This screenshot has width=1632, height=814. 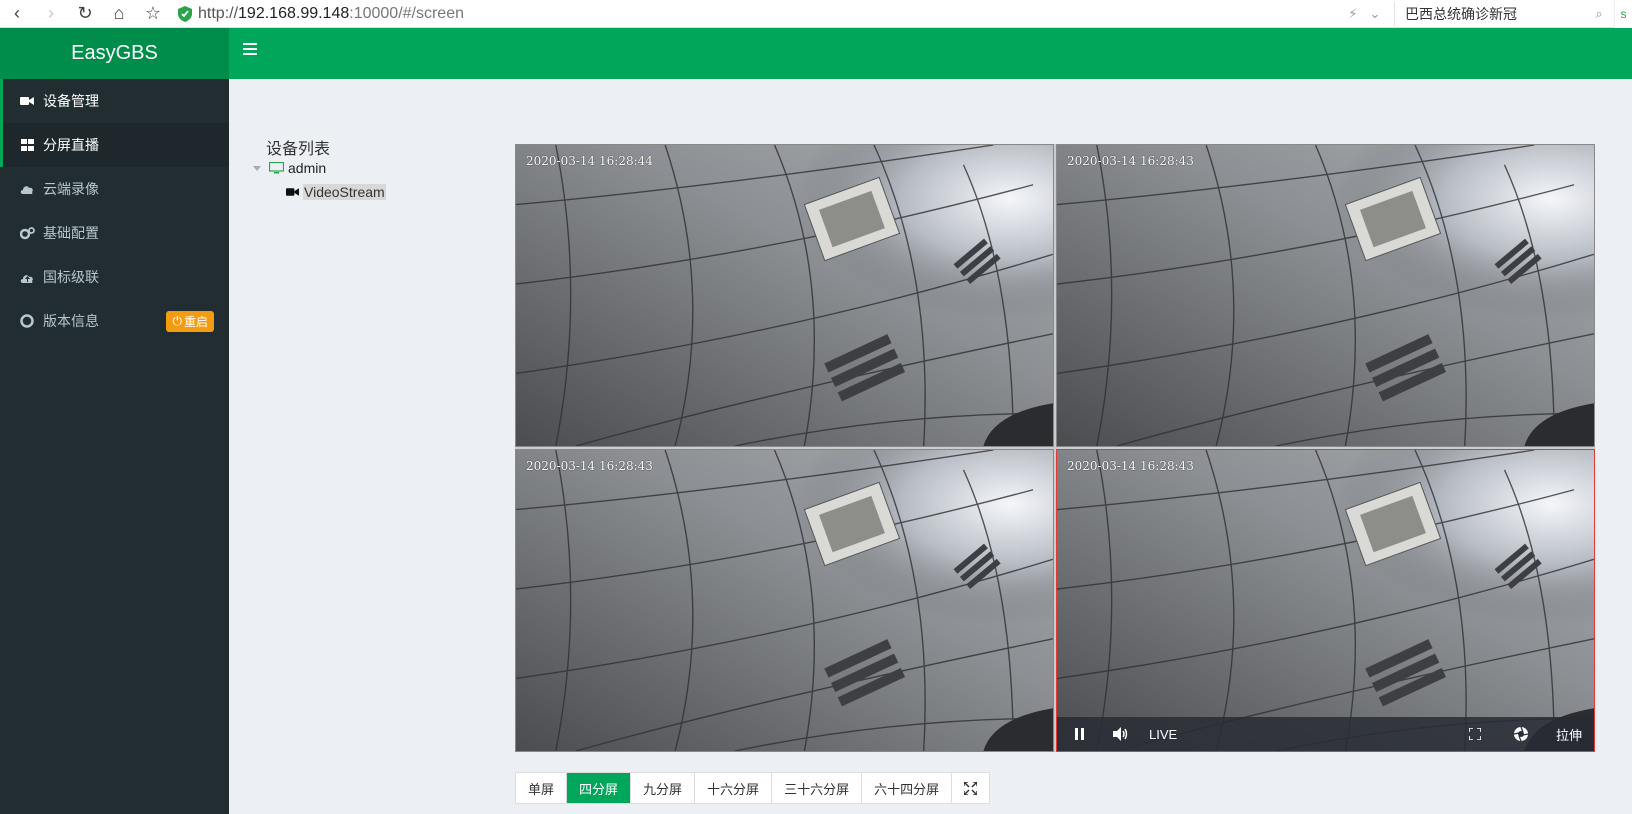 What do you see at coordinates (1375, 14) in the screenshot?
I see `chevron-down-icon: ⌄` at bounding box center [1375, 14].